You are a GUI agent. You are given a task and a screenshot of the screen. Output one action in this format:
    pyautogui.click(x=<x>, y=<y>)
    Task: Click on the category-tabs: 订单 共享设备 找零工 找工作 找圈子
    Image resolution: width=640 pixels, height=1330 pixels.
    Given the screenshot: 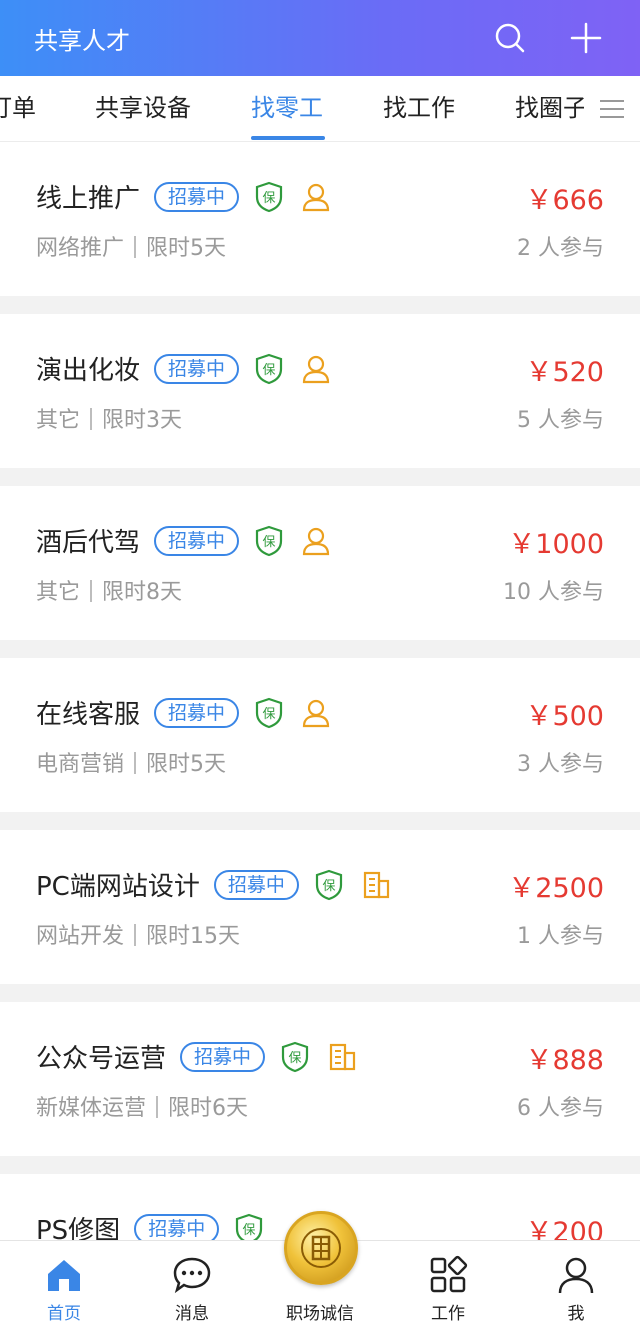 What is the action you would take?
    pyautogui.click(x=320, y=109)
    